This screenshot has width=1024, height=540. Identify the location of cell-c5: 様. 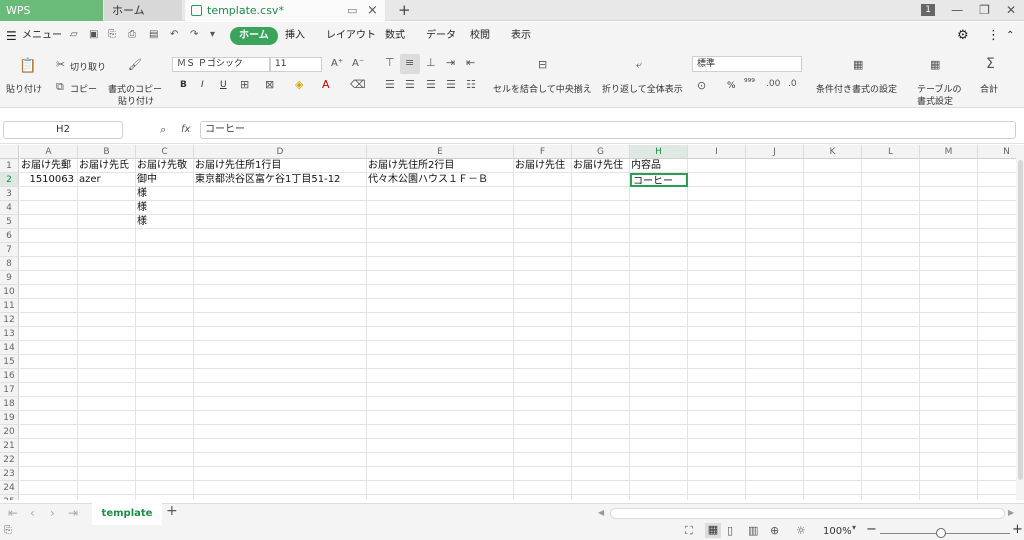
(165, 222).